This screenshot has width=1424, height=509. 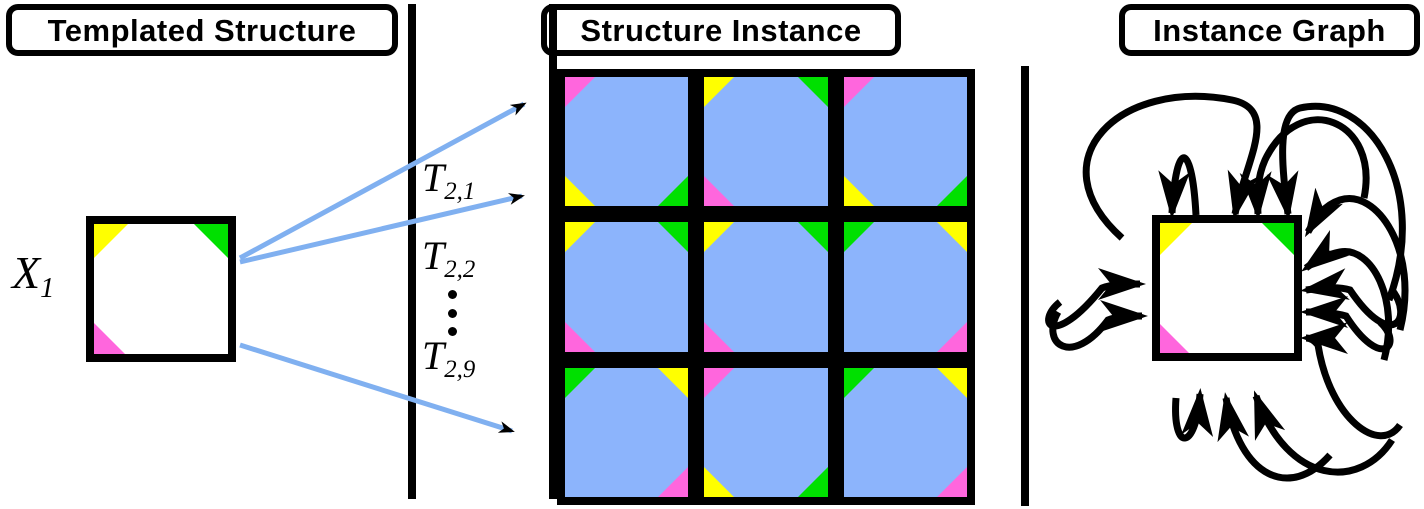 What do you see at coordinates (1193, 415) in the screenshot?
I see `self-loop-bottom-inner` at bounding box center [1193, 415].